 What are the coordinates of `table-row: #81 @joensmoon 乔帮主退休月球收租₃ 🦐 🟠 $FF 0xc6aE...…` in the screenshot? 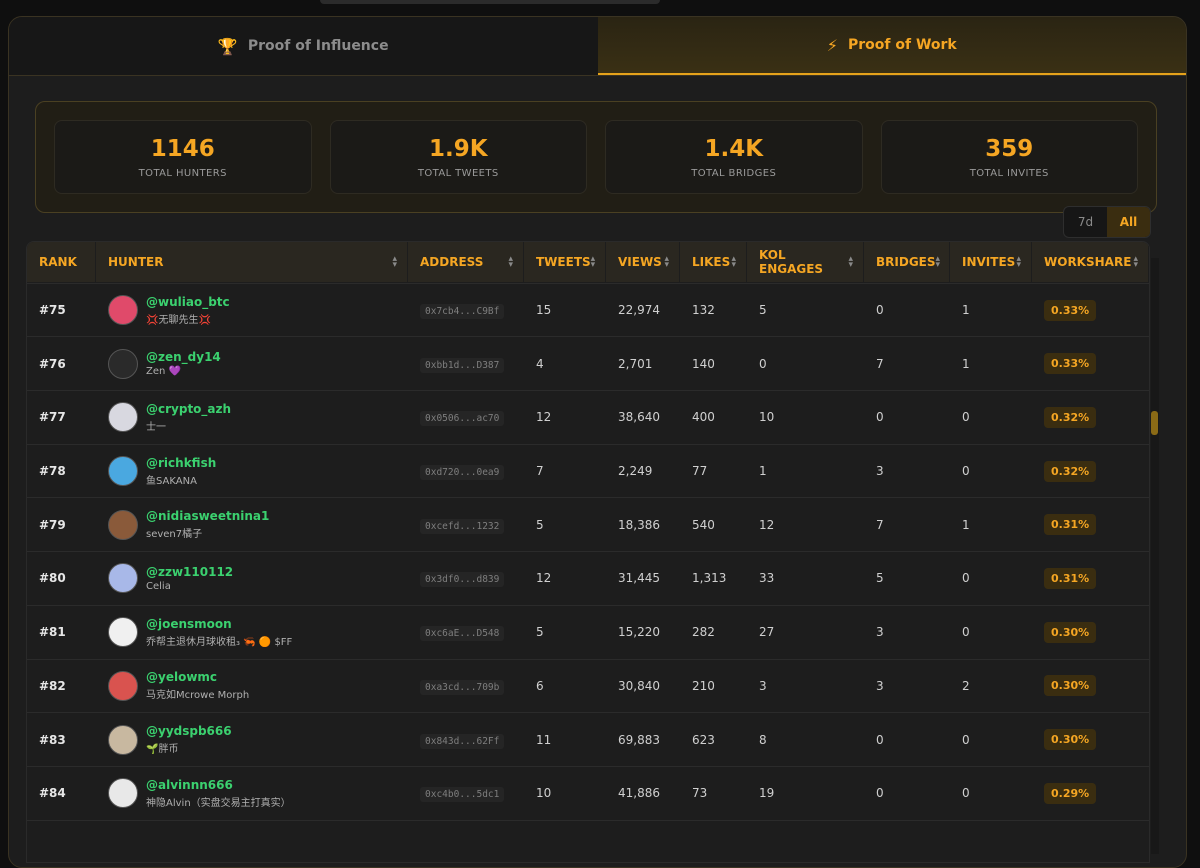 It's located at (588, 632).